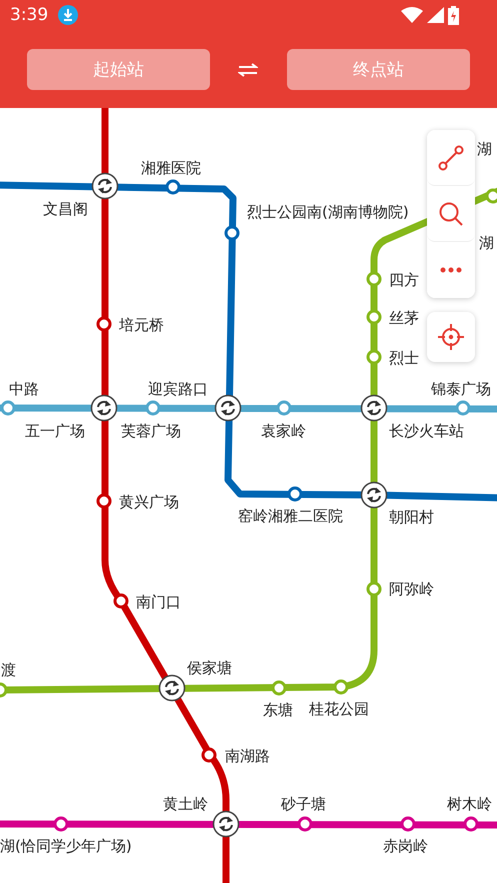 The image size is (497, 883). I want to click on station-label: 烈士公园南(湖南博物院), so click(328, 212).